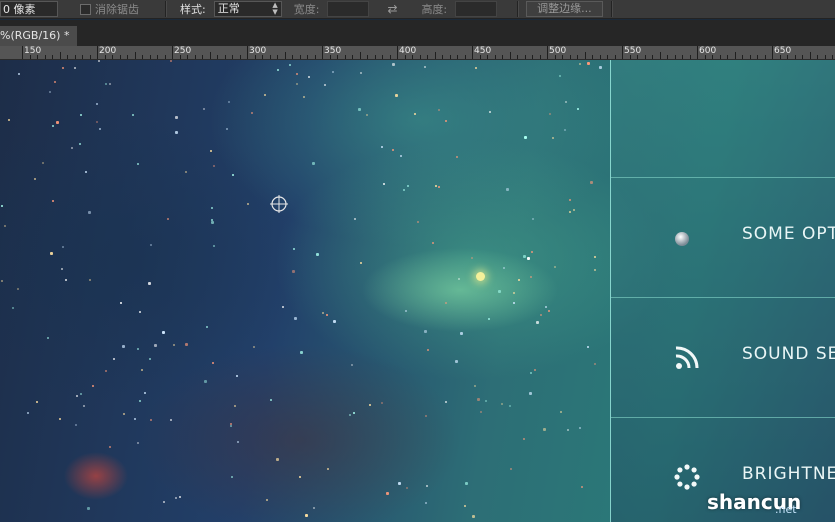 Image resolution: width=835 pixels, height=522 pixels. I want to click on anti-alias-label: 消除锯齿, so click(117, 9).